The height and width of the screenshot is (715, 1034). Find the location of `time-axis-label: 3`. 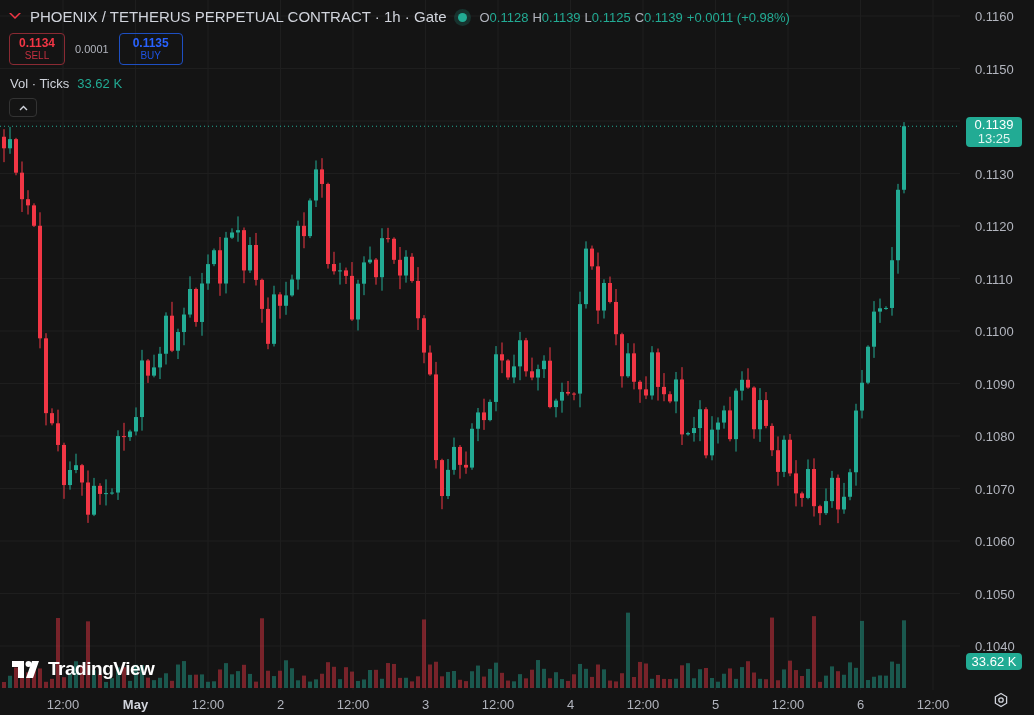

time-axis-label: 3 is located at coordinates (425, 705).